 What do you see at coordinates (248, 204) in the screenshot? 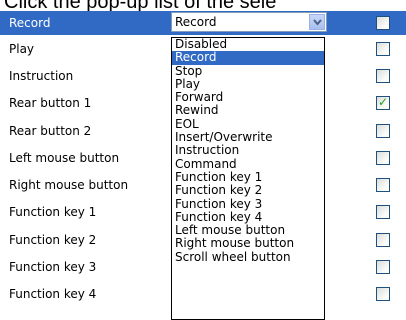
I see `dropdown-item: Function key 3` at bounding box center [248, 204].